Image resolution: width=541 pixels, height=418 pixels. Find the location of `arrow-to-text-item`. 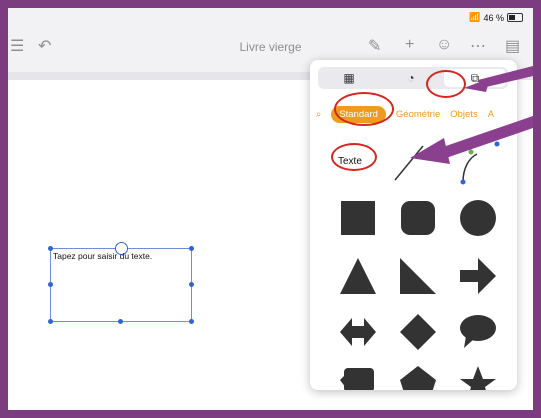

arrow-to-text-item is located at coordinates (486, 137).